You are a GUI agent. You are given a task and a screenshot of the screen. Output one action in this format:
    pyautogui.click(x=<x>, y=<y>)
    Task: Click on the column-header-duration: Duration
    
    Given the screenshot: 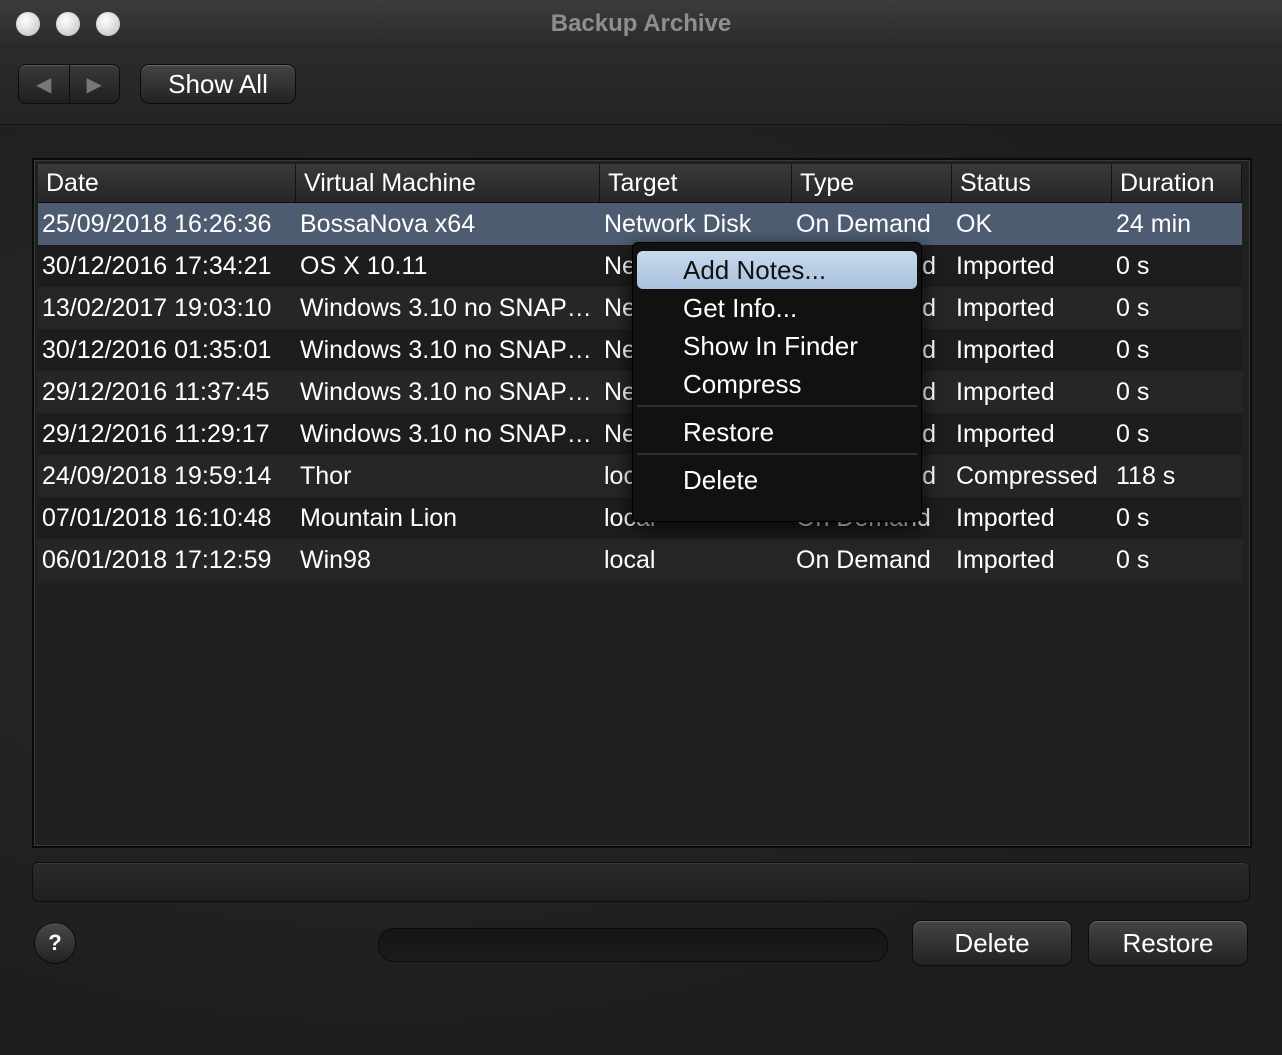 What is the action you would take?
    pyautogui.click(x=1177, y=183)
    